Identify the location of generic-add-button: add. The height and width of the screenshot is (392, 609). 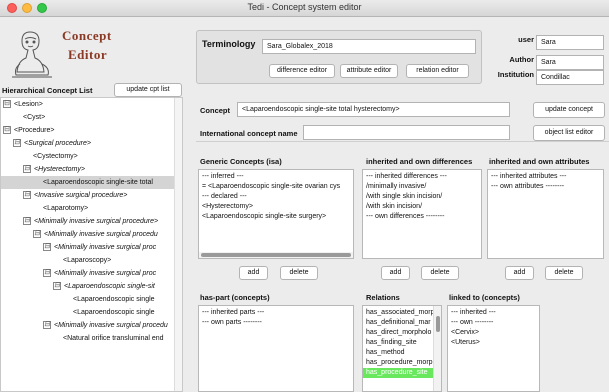
(253, 273).